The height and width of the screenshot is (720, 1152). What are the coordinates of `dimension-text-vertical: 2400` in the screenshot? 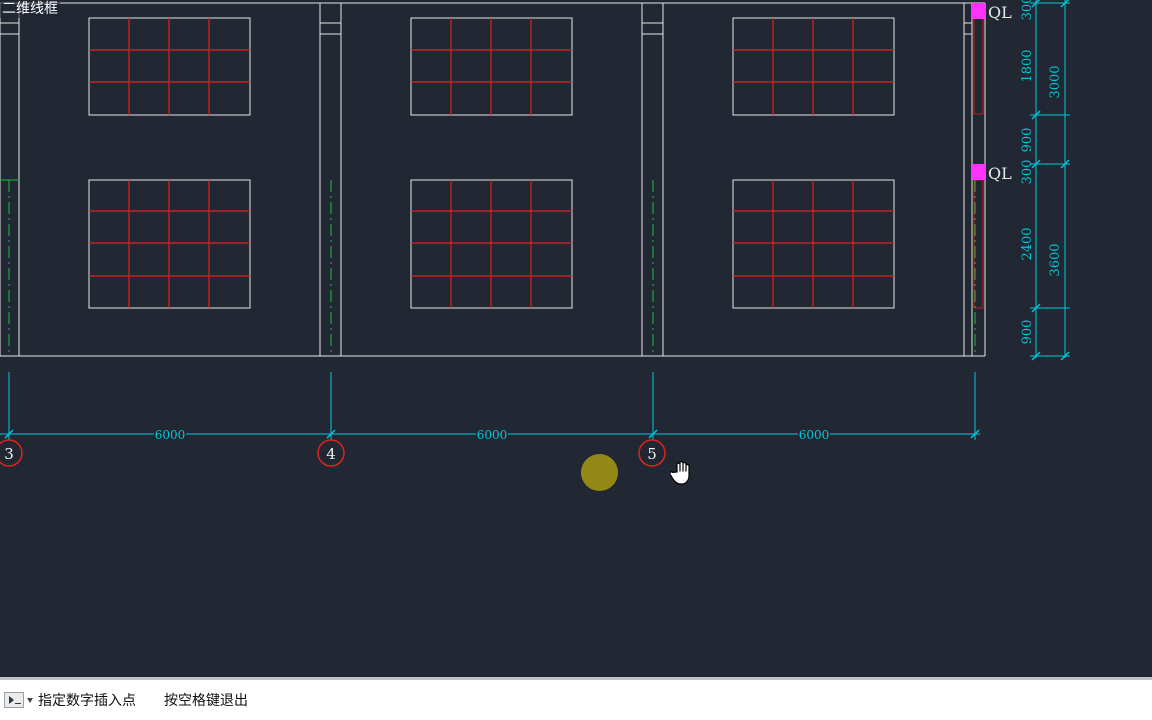 It's located at (1027, 243).